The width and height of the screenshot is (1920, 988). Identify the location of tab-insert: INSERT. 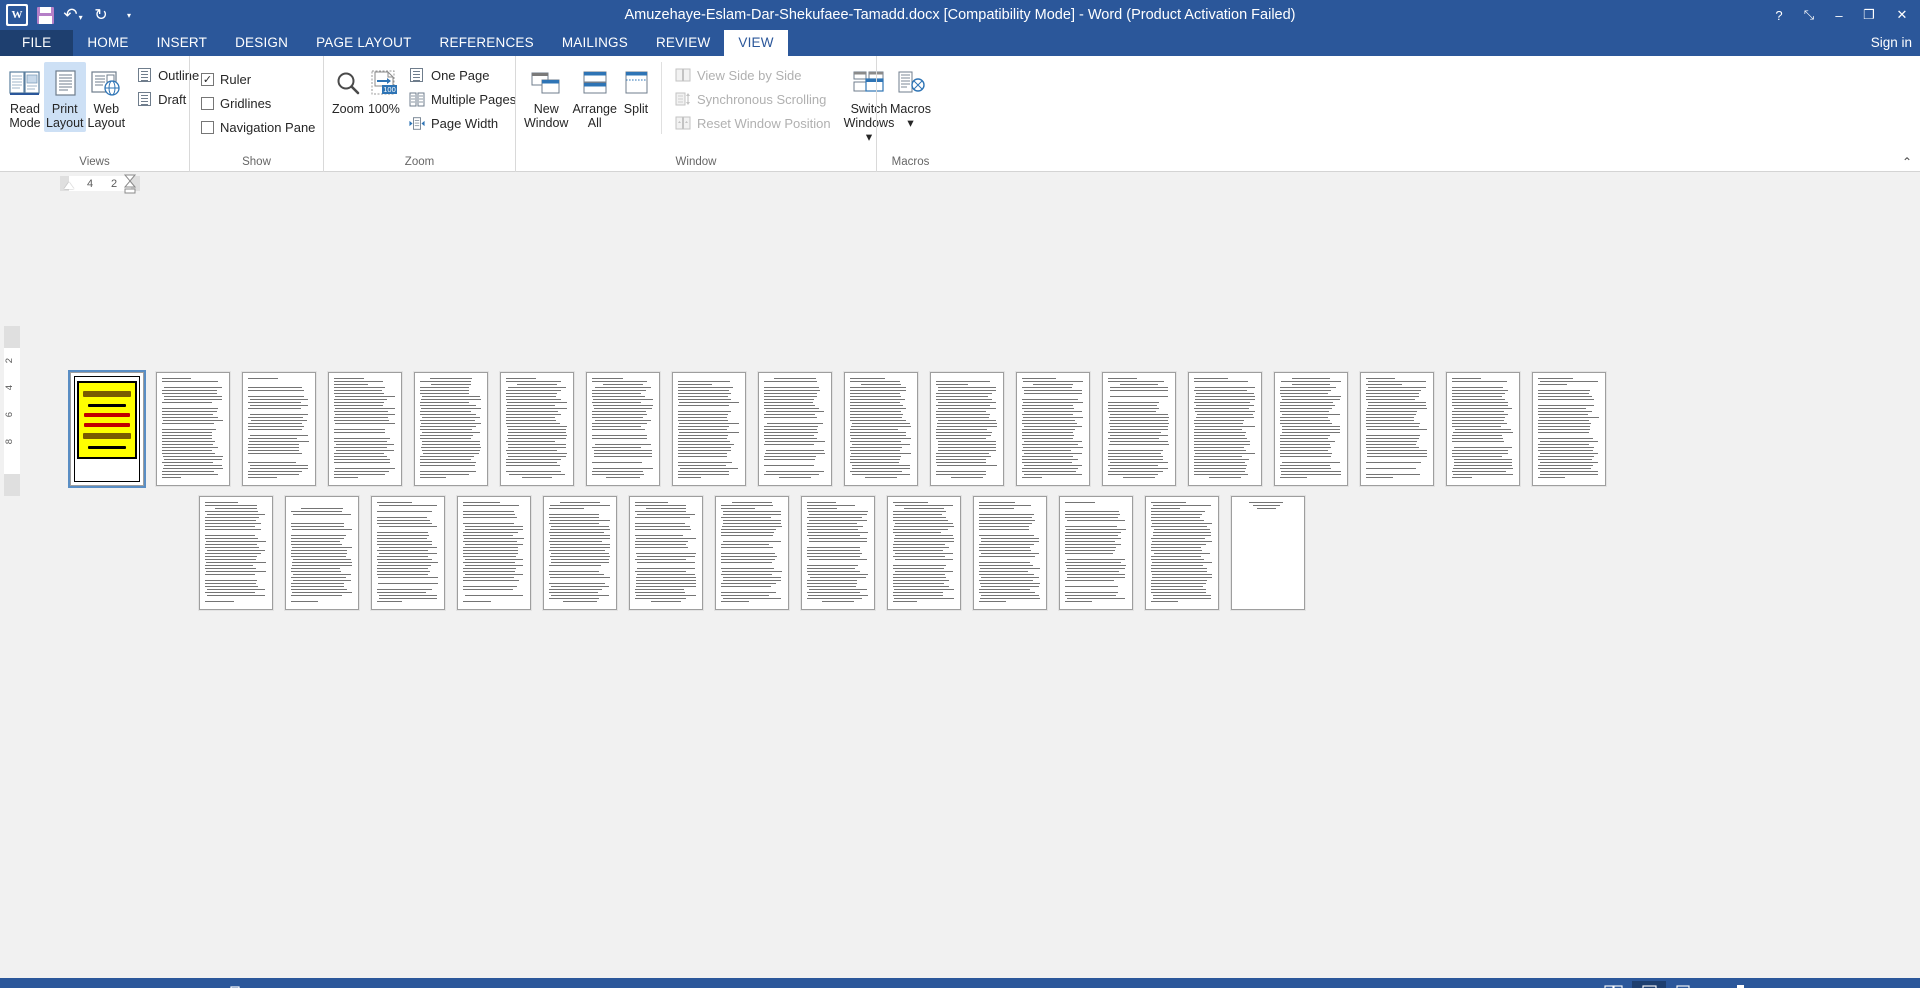
(182, 43).